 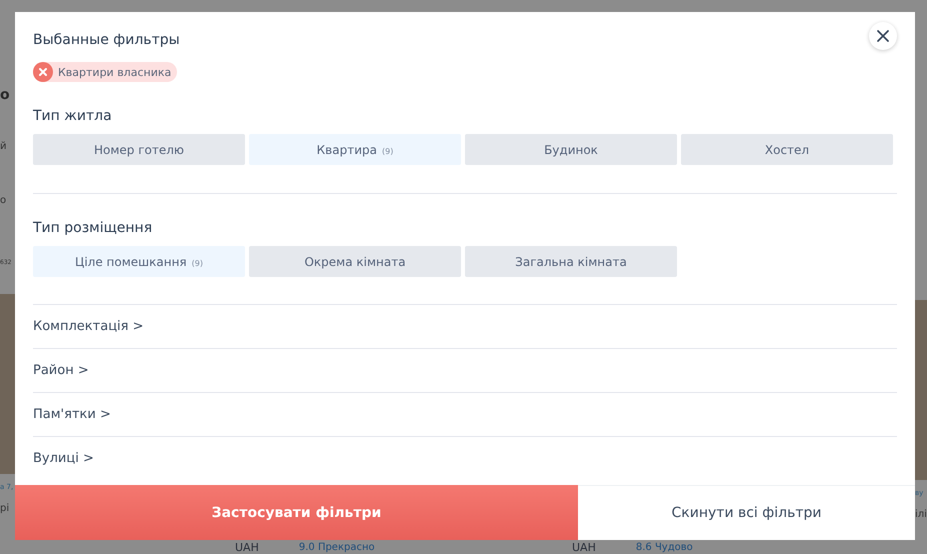 What do you see at coordinates (465, 326) in the screenshot?
I see `expand-link: Комплектація >` at bounding box center [465, 326].